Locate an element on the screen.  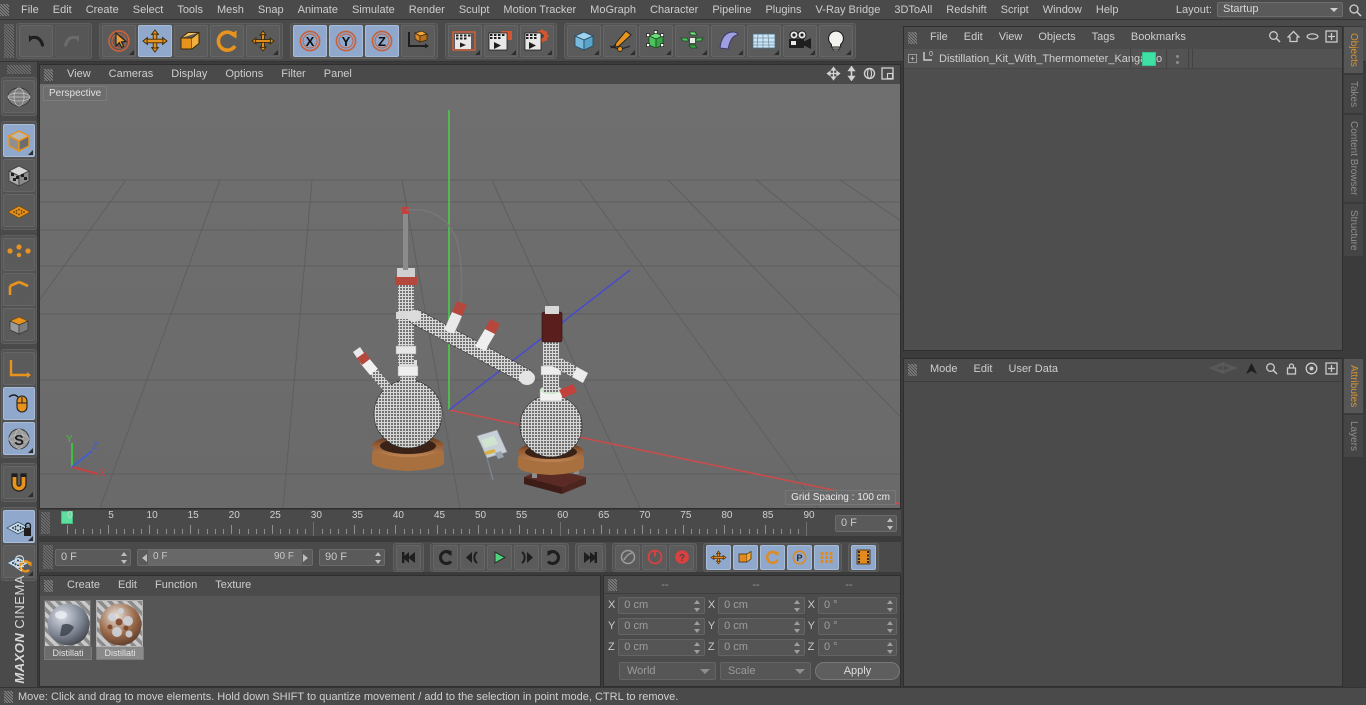
status-bar-grip is located at coordinates (8, 696).